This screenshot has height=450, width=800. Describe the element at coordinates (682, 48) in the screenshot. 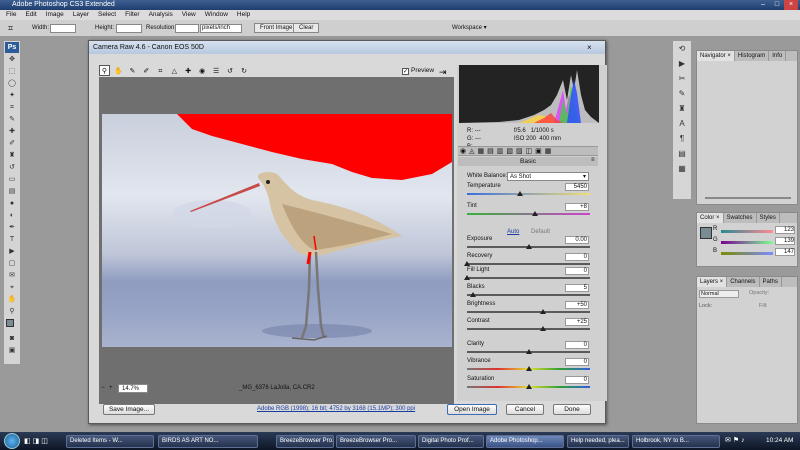

I see `history-icon: ⟲` at that location.